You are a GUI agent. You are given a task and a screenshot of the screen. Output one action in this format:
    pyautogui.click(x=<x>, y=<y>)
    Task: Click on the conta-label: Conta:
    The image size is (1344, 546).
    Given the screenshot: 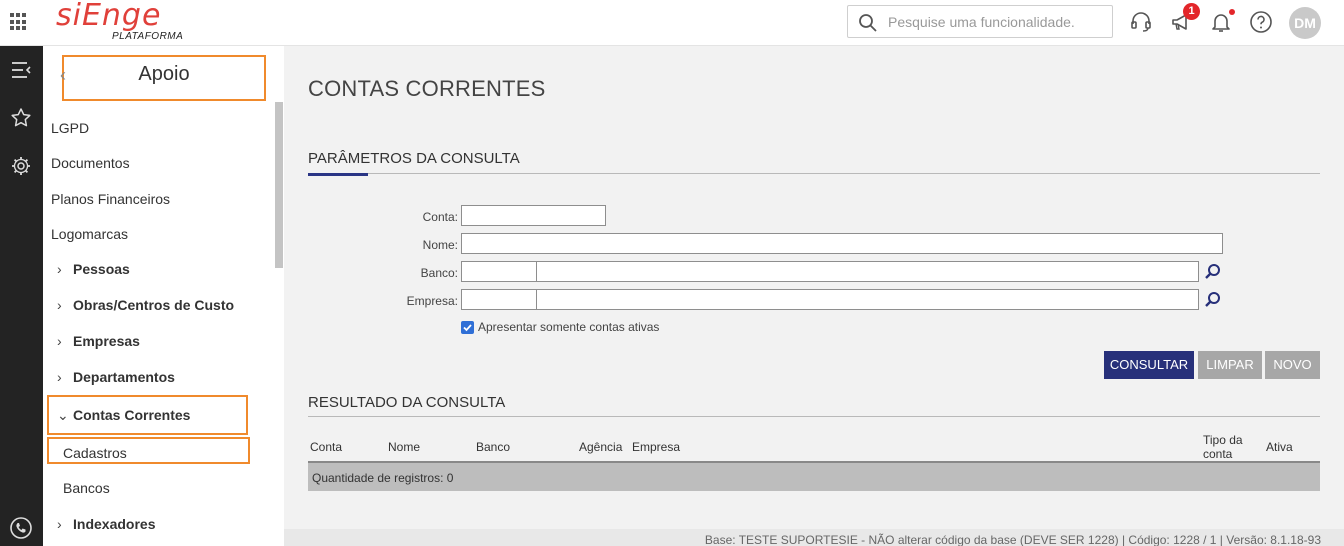 What is the action you would take?
    pyautogui.click(x=440, y=217)
    